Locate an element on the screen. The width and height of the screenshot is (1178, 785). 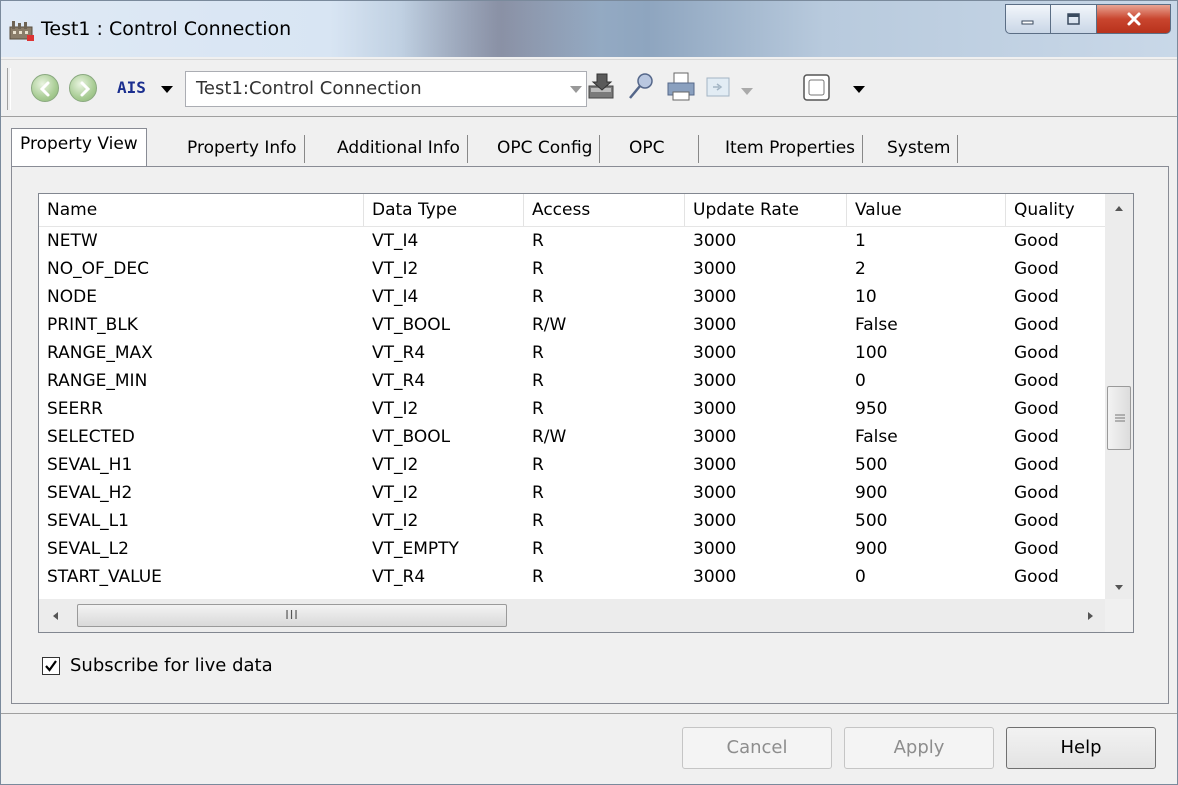
table-cell: VT_R4 is located at coordinates (399, 577).